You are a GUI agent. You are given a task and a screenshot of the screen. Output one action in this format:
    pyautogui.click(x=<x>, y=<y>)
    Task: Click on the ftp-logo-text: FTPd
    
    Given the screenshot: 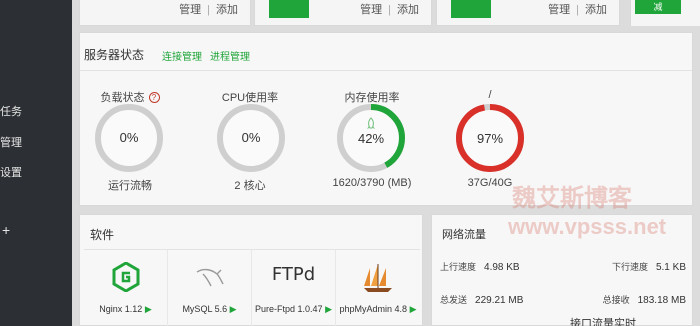 What is the action you would take?
    pyautogui.click(x=293, y=274)
    